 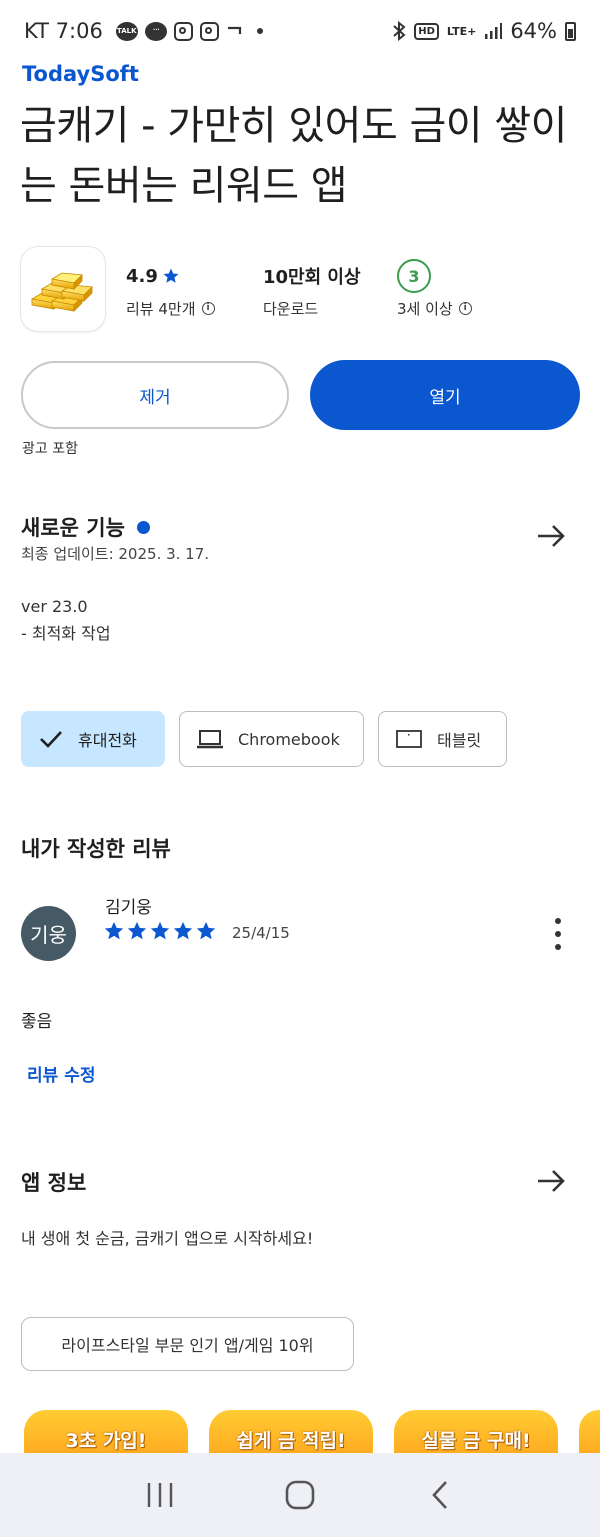 I want to click on rating-value: 4.9, so click(x=142, y=276).